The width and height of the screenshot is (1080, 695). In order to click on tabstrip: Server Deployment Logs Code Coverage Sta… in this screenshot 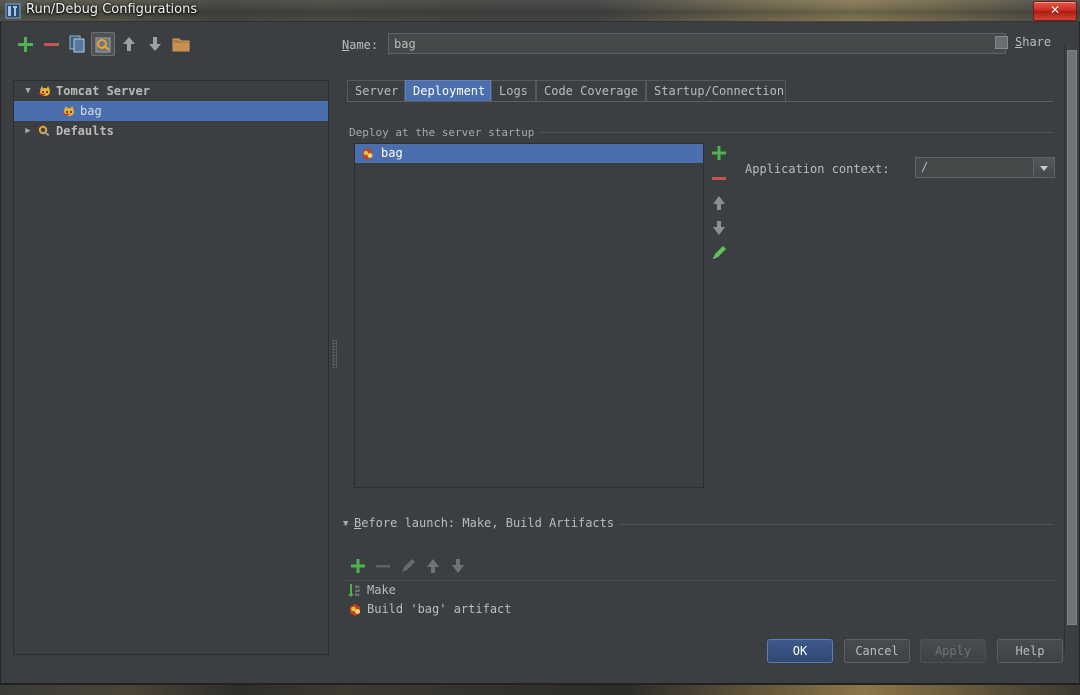, I will do `click(700, 91)`.